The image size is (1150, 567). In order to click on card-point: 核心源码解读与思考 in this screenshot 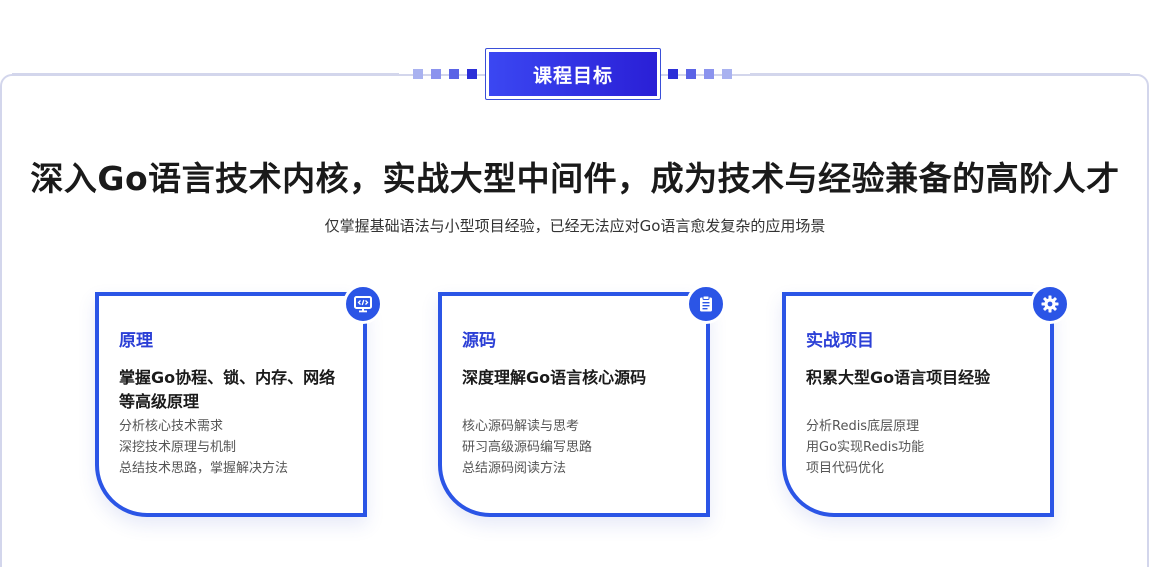, I will do `click(521, 426)`.